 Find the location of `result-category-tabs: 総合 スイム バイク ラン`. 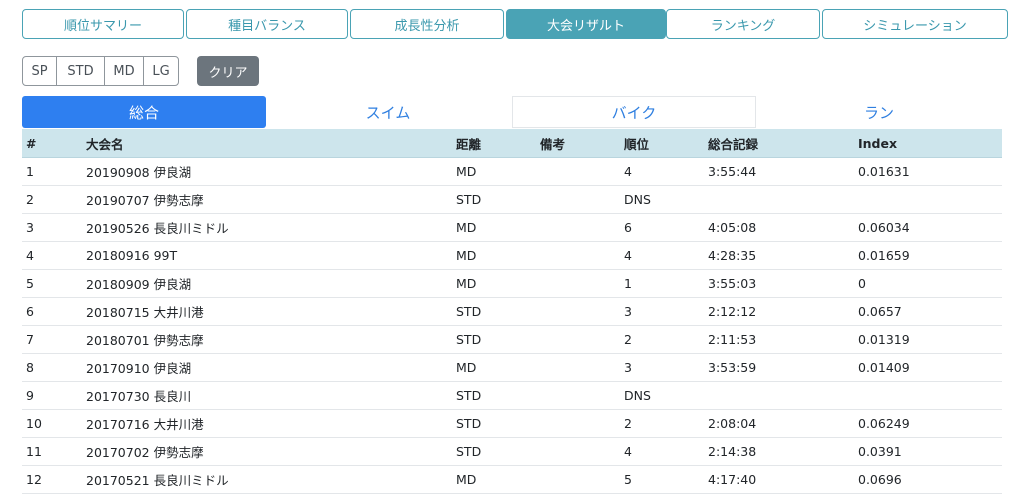

result-category-tabs: 総合 スイム バイク ラン is located at coordinates (512, 112).